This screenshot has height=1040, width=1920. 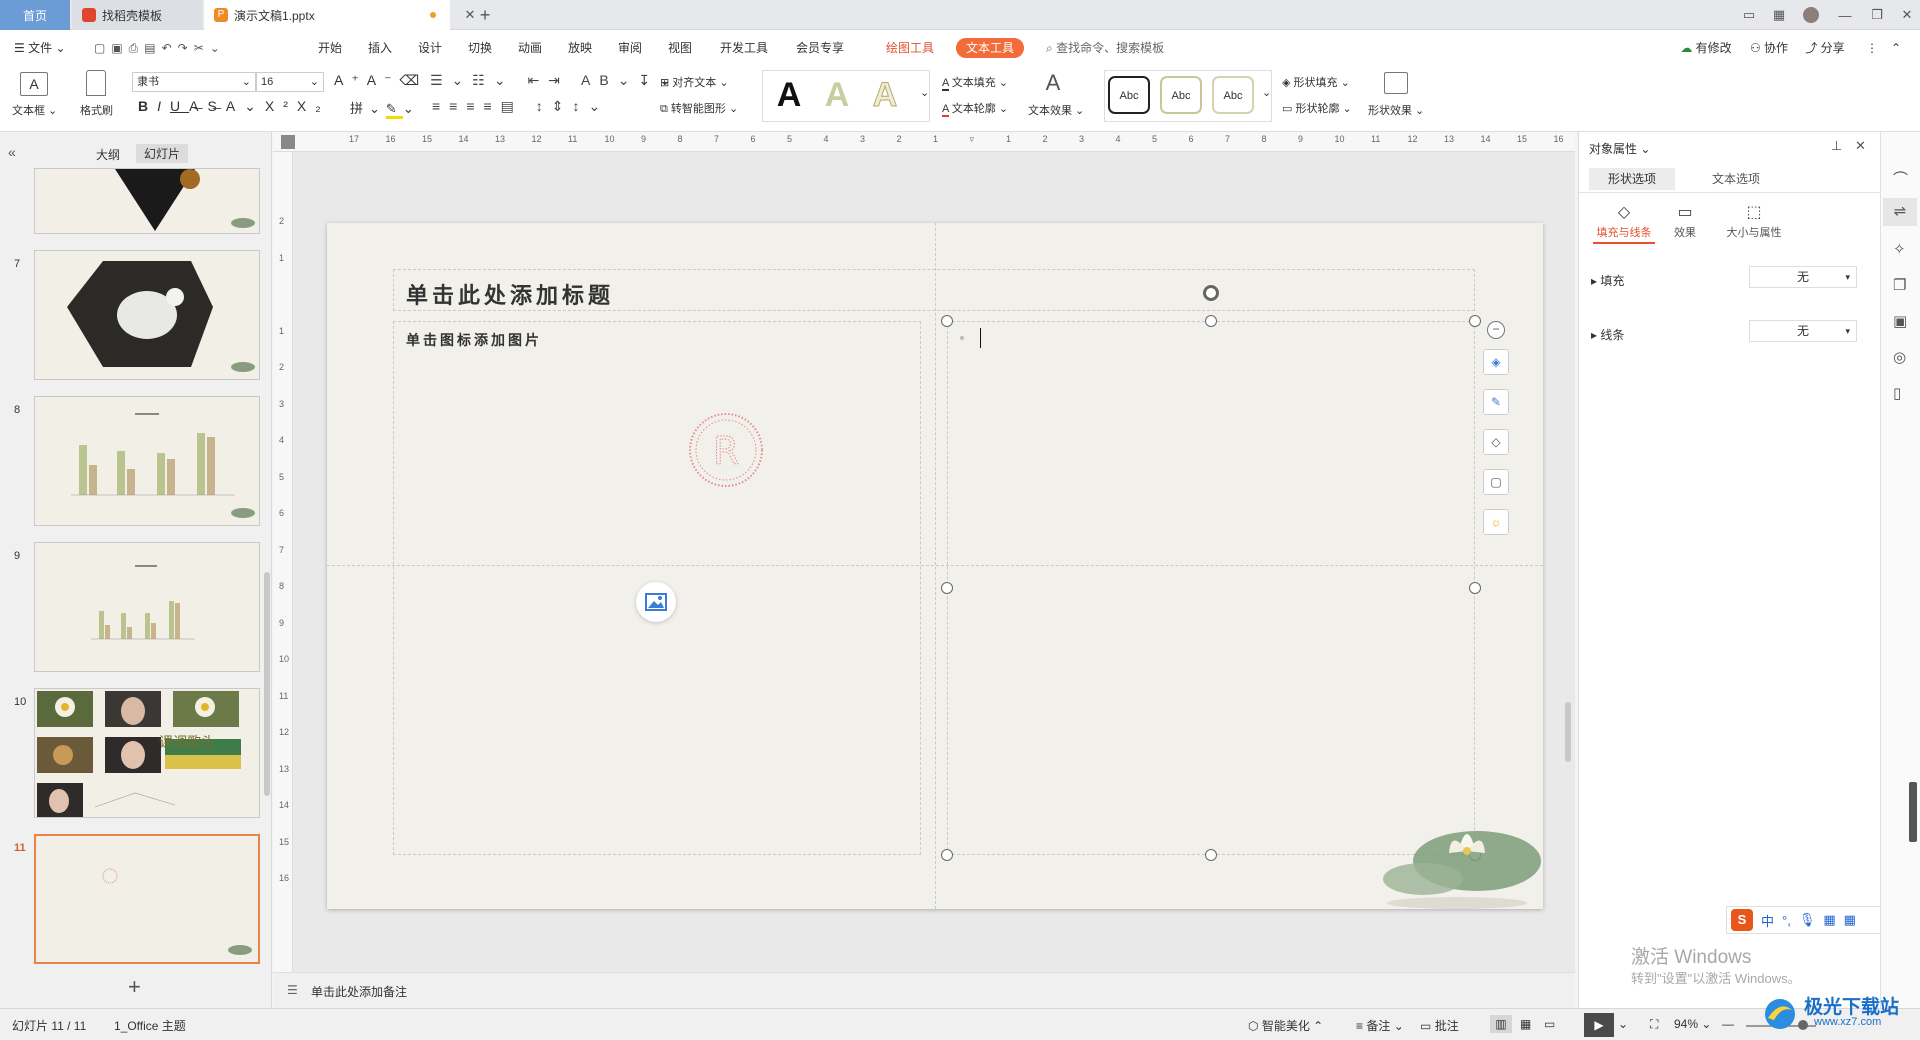 What do you see at coordinates (1845, 15) in the screenshot?
I see `minimize-icon: —` at bounding box center [1845, 15].